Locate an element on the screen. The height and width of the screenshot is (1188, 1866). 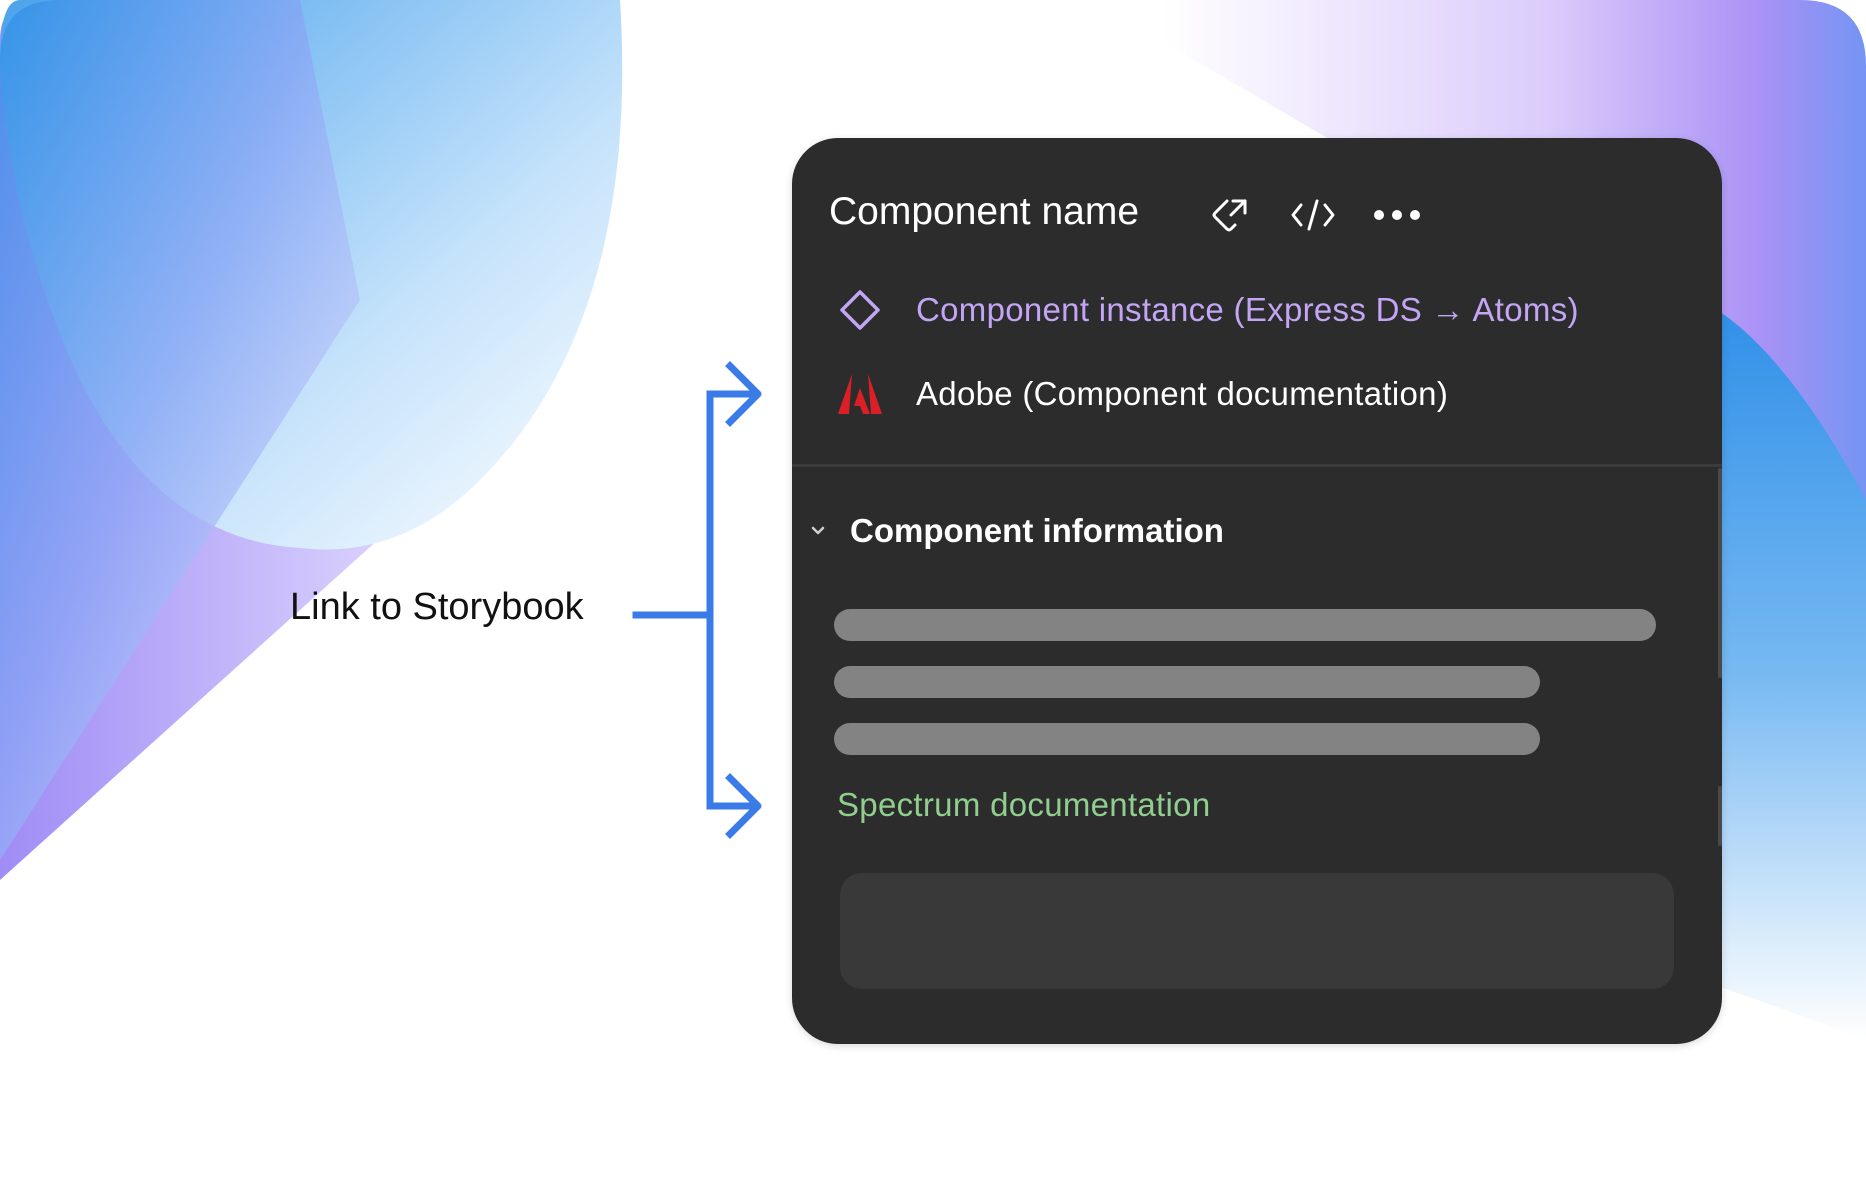
section-divider is located at coordinates (1257, 465).